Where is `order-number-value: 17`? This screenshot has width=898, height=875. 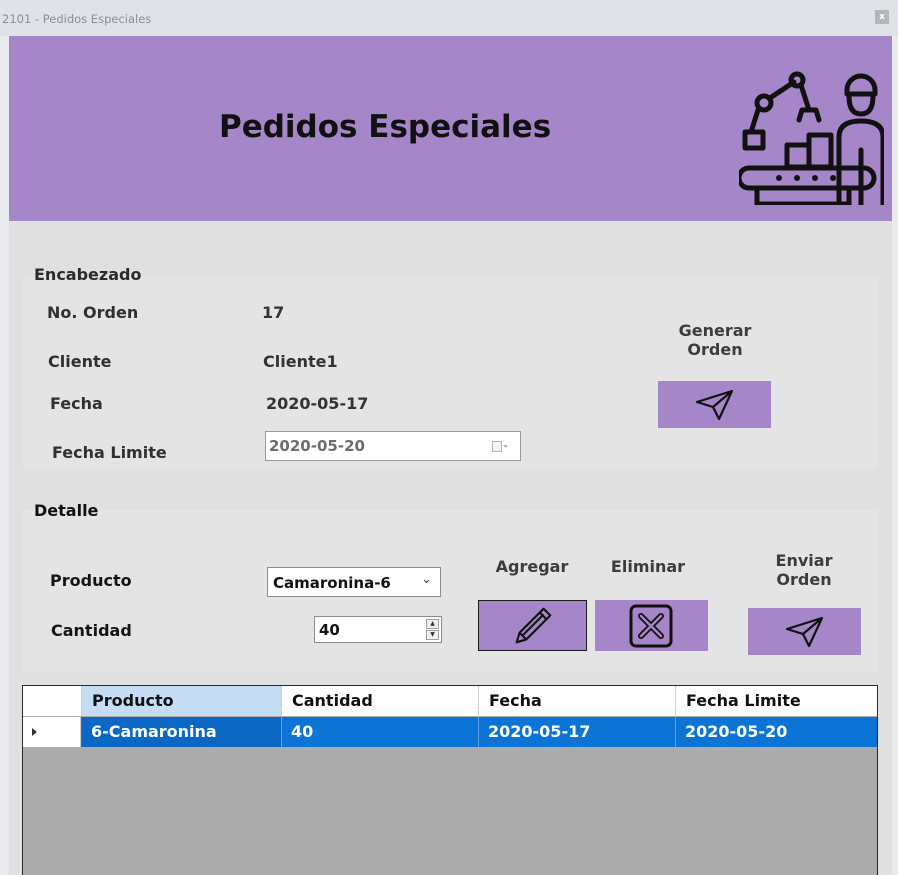 order-number-value: 17 is located at coordinates (273, 312).